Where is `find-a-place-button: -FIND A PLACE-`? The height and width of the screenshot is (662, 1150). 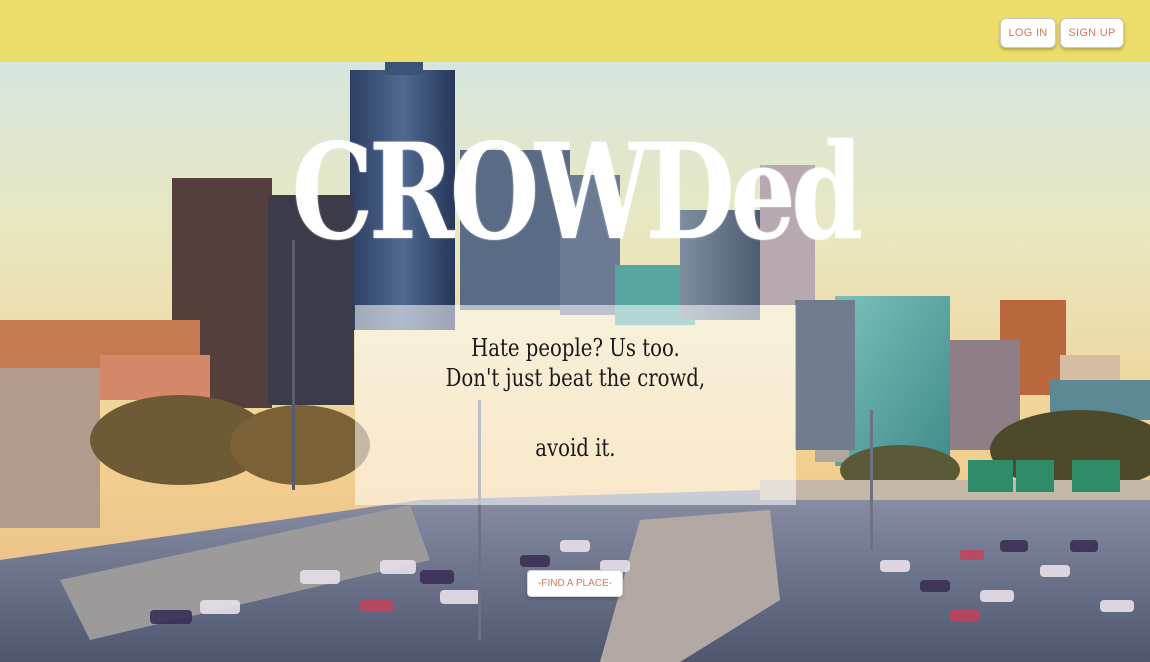 find-a-place-button: -FIND A PLACE- is located at coordinates (575, 583).